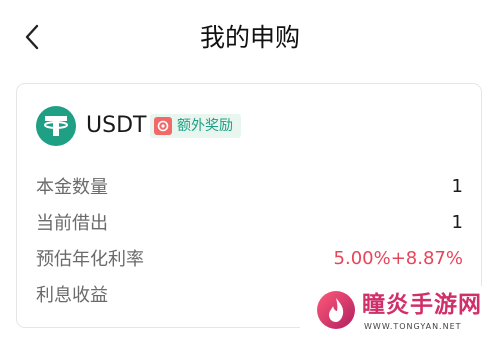 The width and height of the screenshot is (500, 342). Describe the element at coordinates (72, 295) in the screenshot. I see `row-label: 利息收益` at that location.